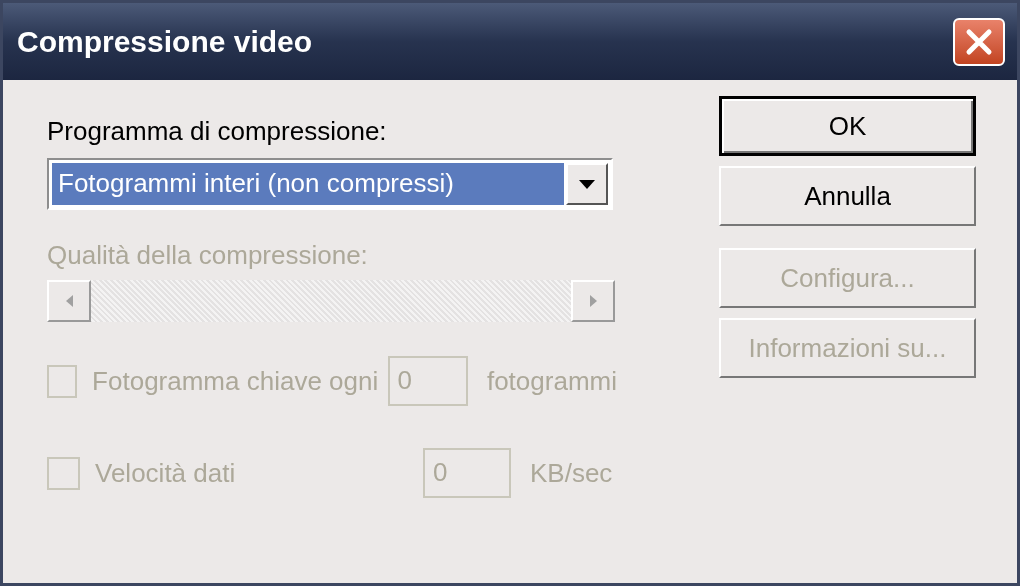  I want to click on compressor-dropdown: Fotogrammi interi (non compressi), so click(330, 184).